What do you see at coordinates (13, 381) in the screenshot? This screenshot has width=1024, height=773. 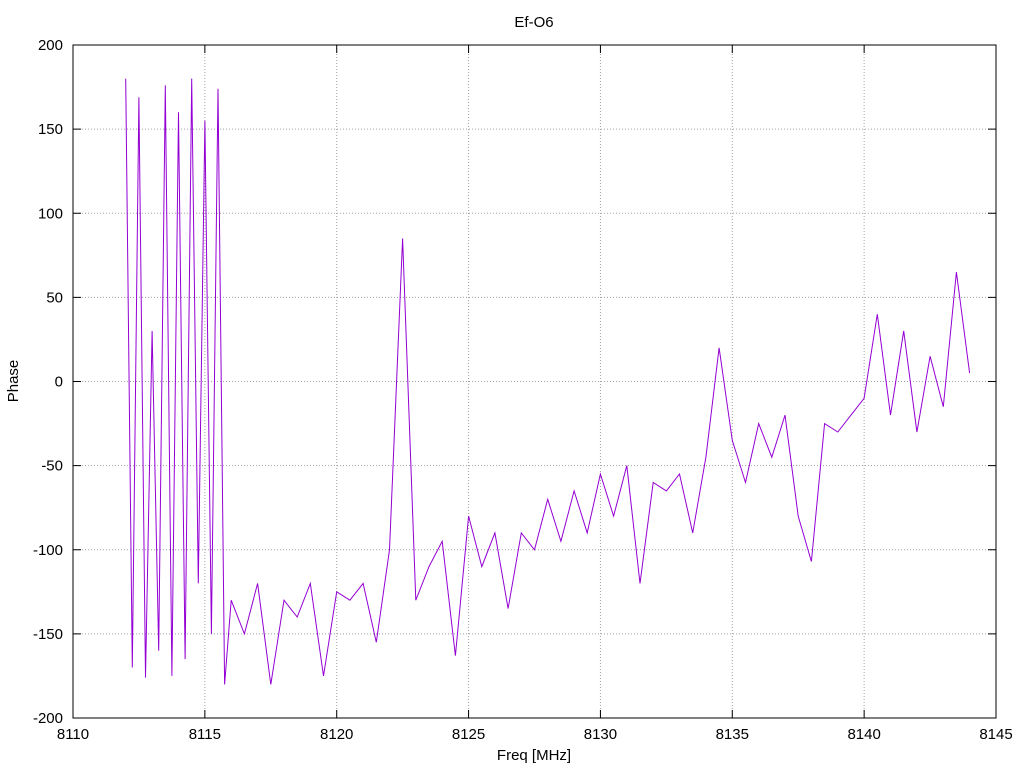 I see `y-axis-label: Phase` at bounding box center [13, 381].